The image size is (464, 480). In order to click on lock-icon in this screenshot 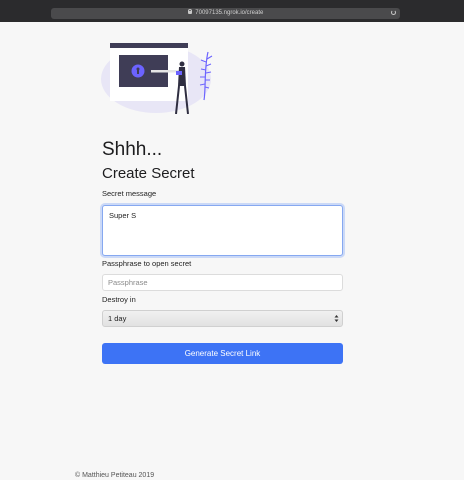, I will do `click(190, 11)`.